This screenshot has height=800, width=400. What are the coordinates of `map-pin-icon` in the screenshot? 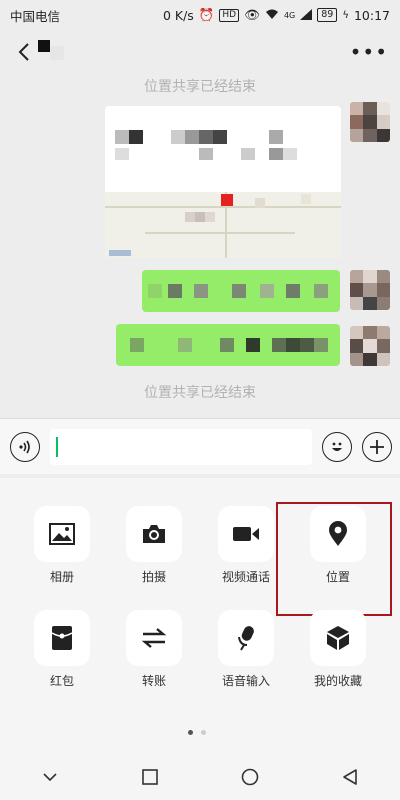 It's located at (227, 200).